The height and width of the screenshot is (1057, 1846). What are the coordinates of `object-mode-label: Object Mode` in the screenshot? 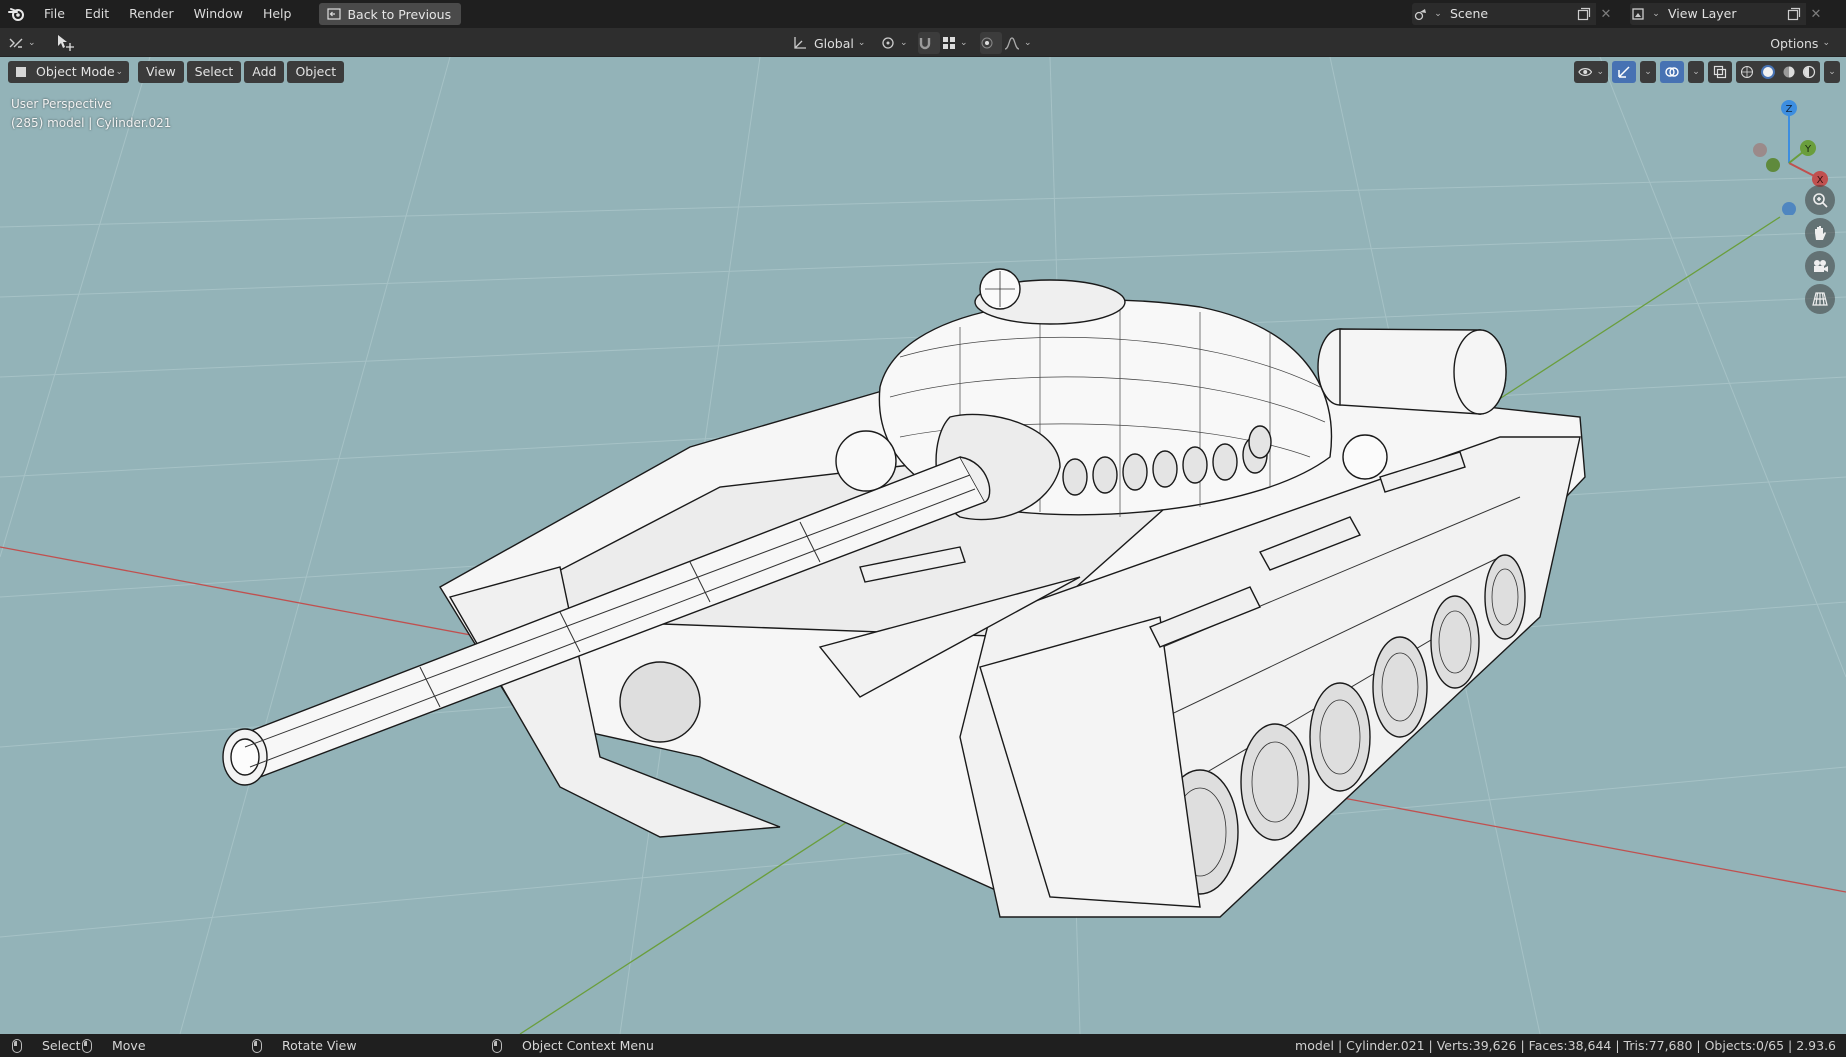 It's located at (75, 71).